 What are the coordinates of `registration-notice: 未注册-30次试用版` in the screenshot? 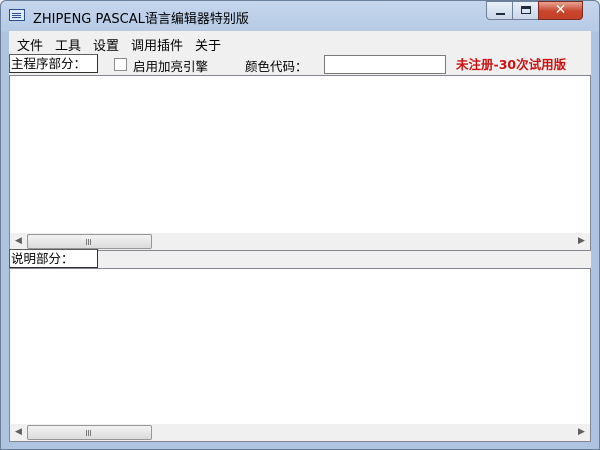 It's located at (511, 64).